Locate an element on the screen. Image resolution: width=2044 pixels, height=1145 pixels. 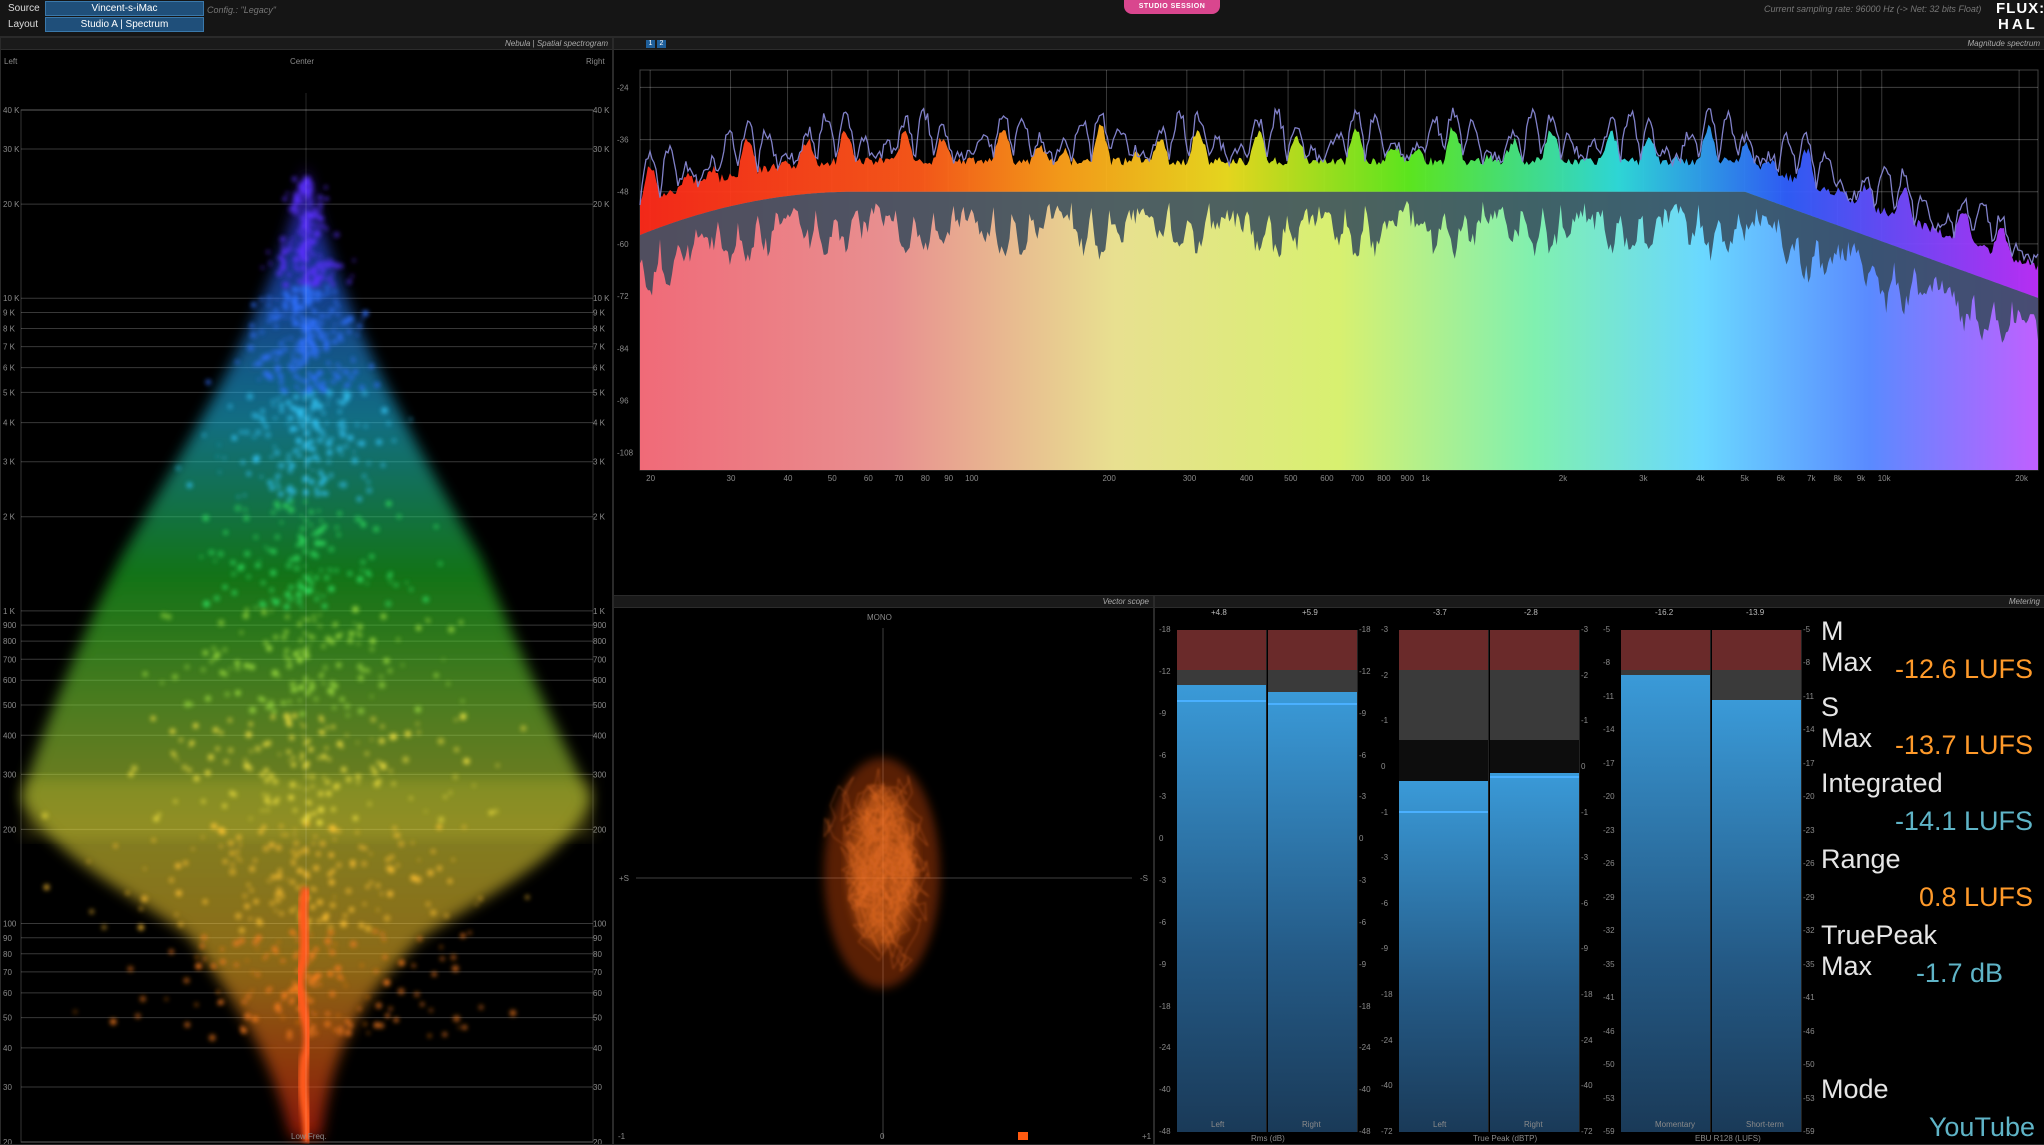
spectrum-freq-tick: 900 is located at coordinates (1408, 478).